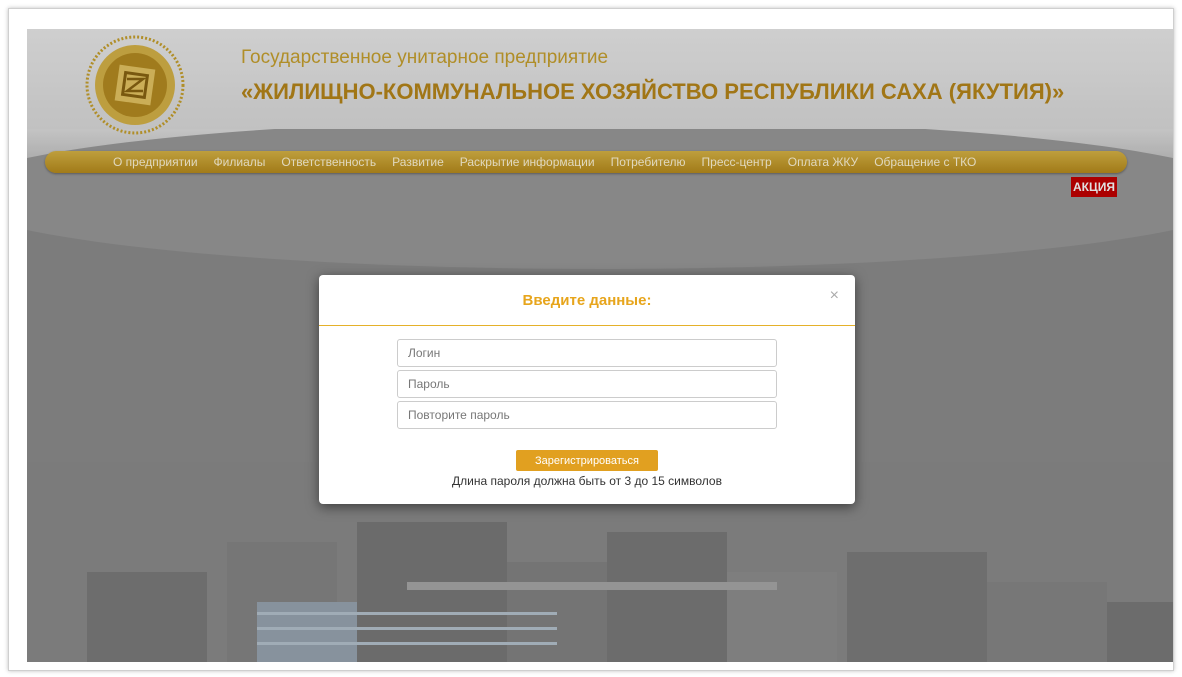 This screenshot has width=1182, height=677. I want to click on password-input, so click(587, 384).